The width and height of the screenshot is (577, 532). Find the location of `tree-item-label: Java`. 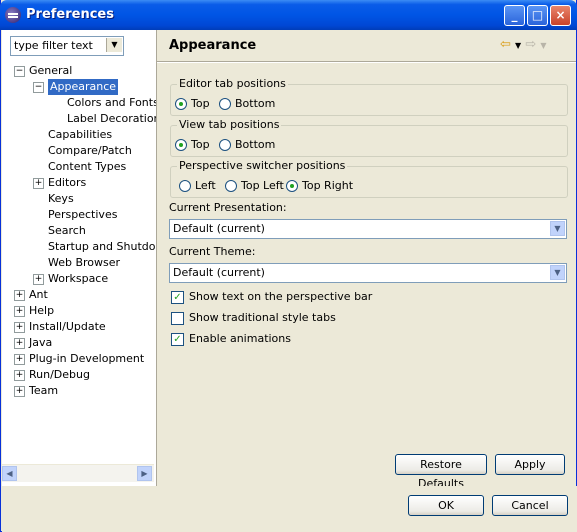

tree-item-label: Java is located at coordinates (41, 342).